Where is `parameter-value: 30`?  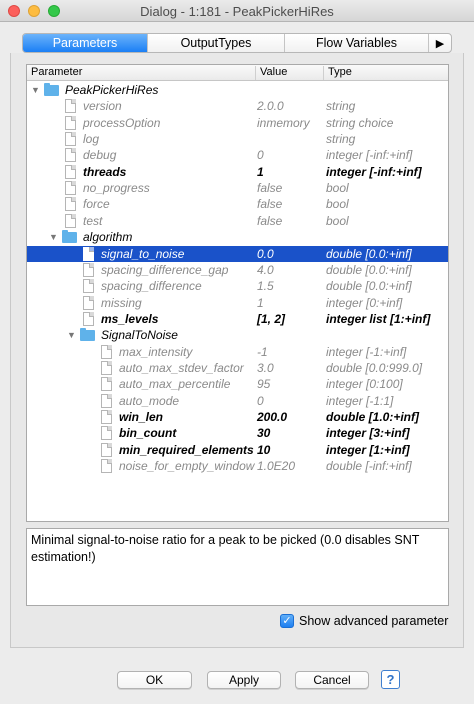 parameter-value: 30 is located at coordinates (263, 433).